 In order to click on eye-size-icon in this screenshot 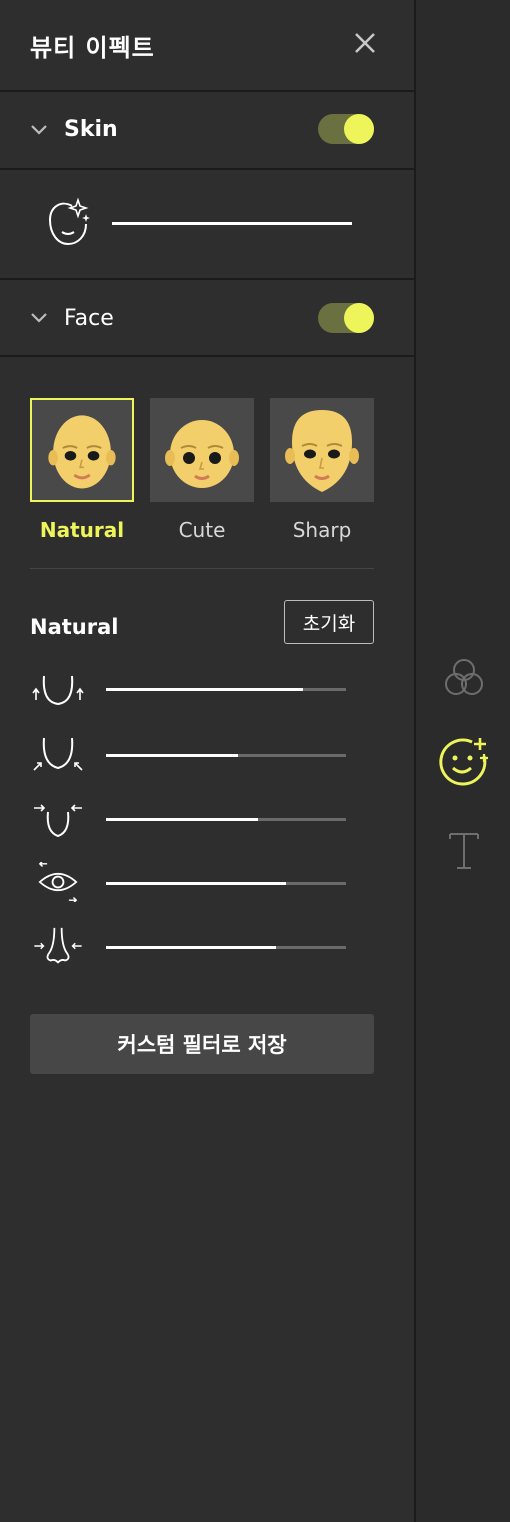, I will do `click(58, 882)`.